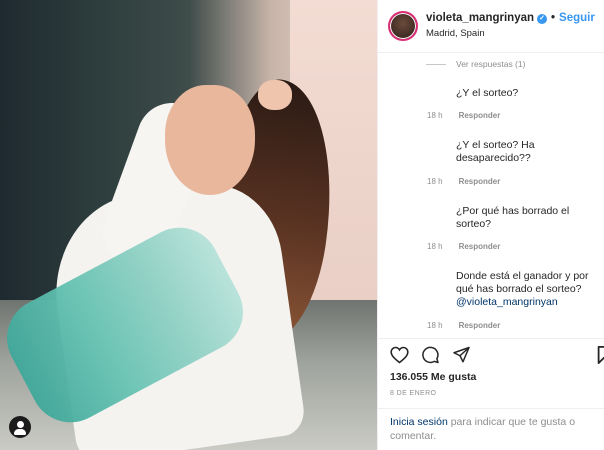  Describe the element at coordinates (210, 140) in the screenshot. I see `photo-face` at that location.